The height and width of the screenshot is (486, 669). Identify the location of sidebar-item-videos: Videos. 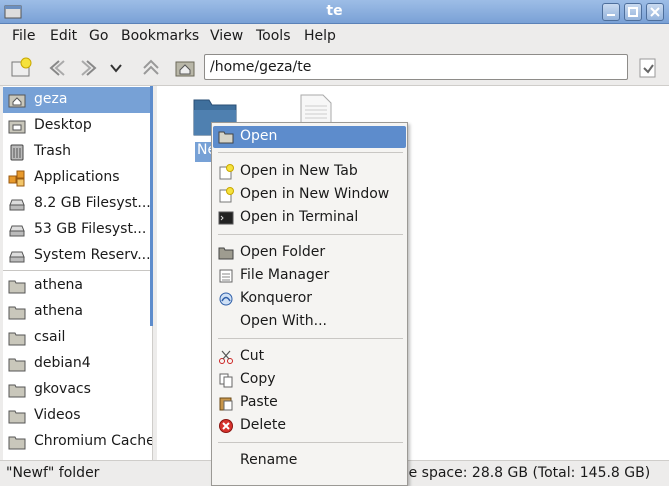
(77, 416).